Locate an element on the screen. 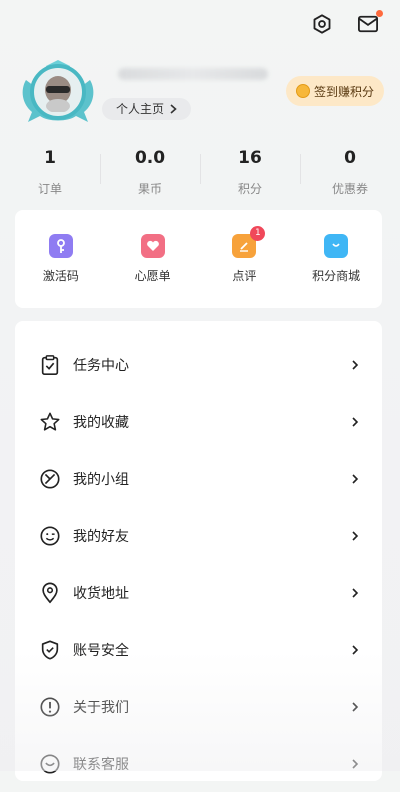 The width and height of the screenshot is (400, 792). personal-homepage-button: 个人主页 is located at coordinates (147, 109).